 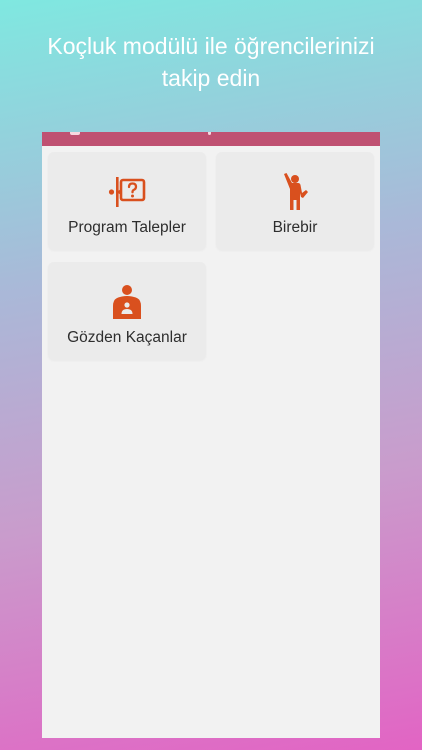 What do you see at coordinates (211, 46) in the screenshot?
I see `promo-line-1: Koçluk modülü ile öğrencilerinizi` at bounding box center [211, 46].